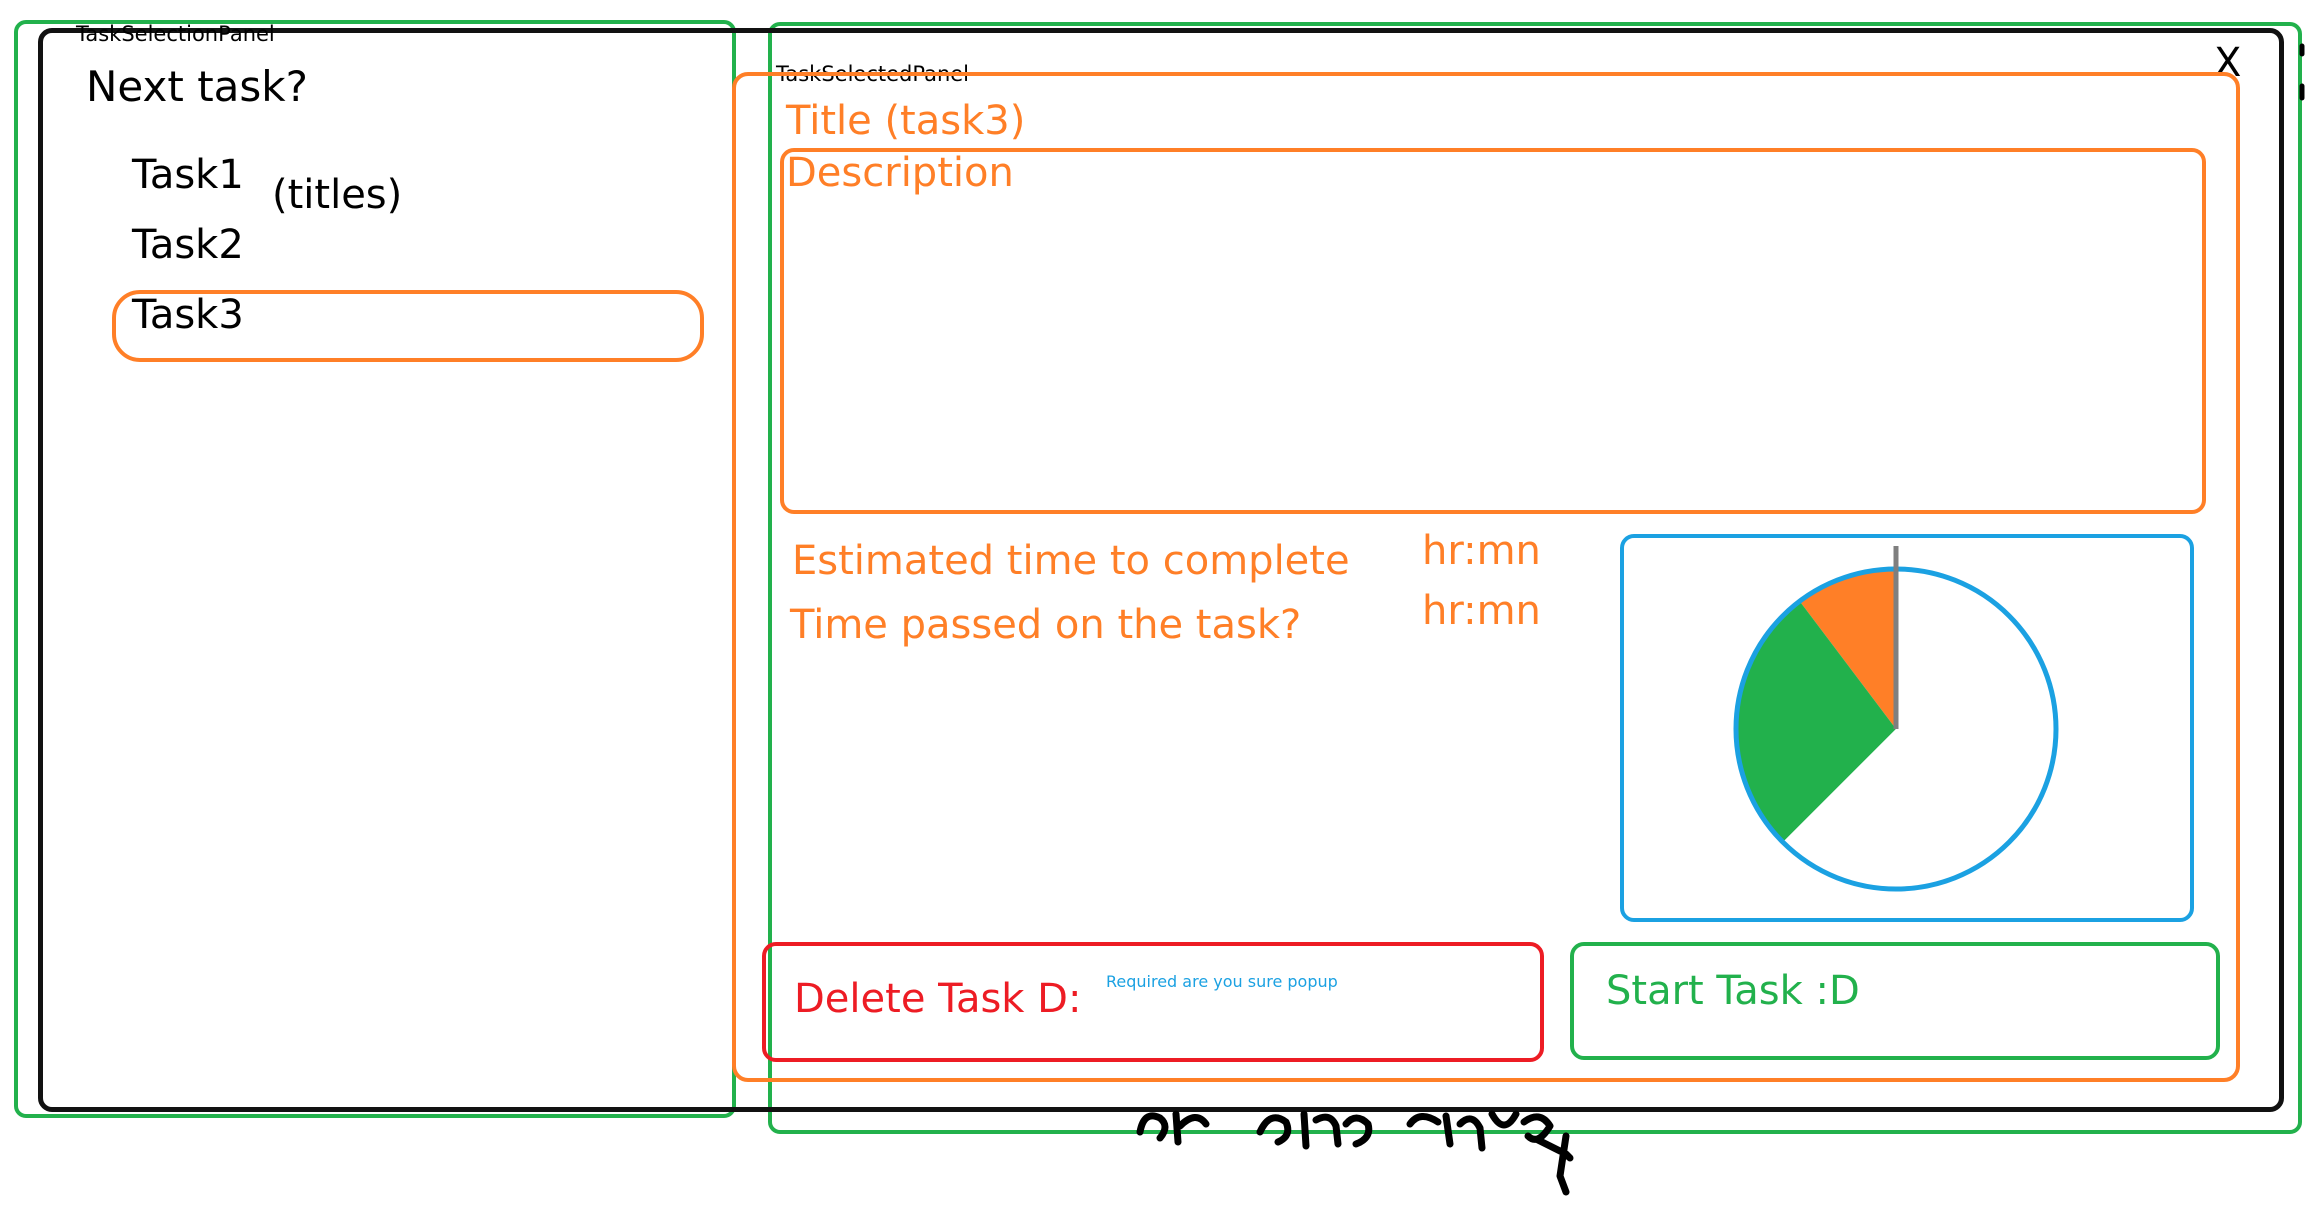 The image size is (2314, 1206). I want to click on estimated-time-value: hr:mn, so click(1481, 551).